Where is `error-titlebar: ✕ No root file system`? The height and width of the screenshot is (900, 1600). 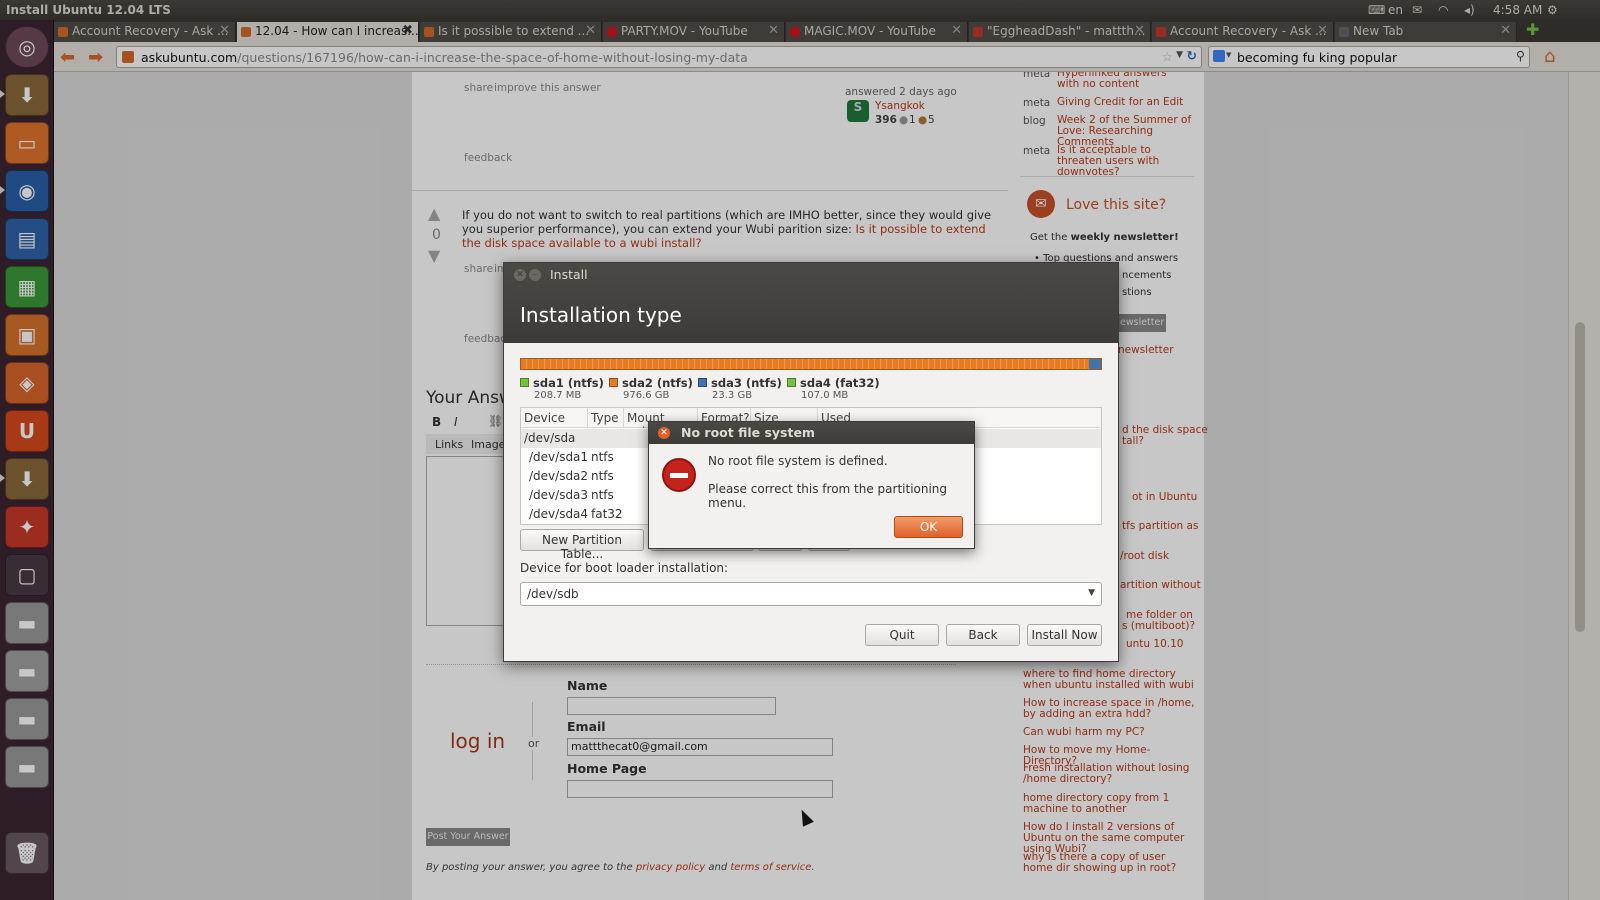 error-titlebar: ✕ No root file system is located at coordinates (811, 433).